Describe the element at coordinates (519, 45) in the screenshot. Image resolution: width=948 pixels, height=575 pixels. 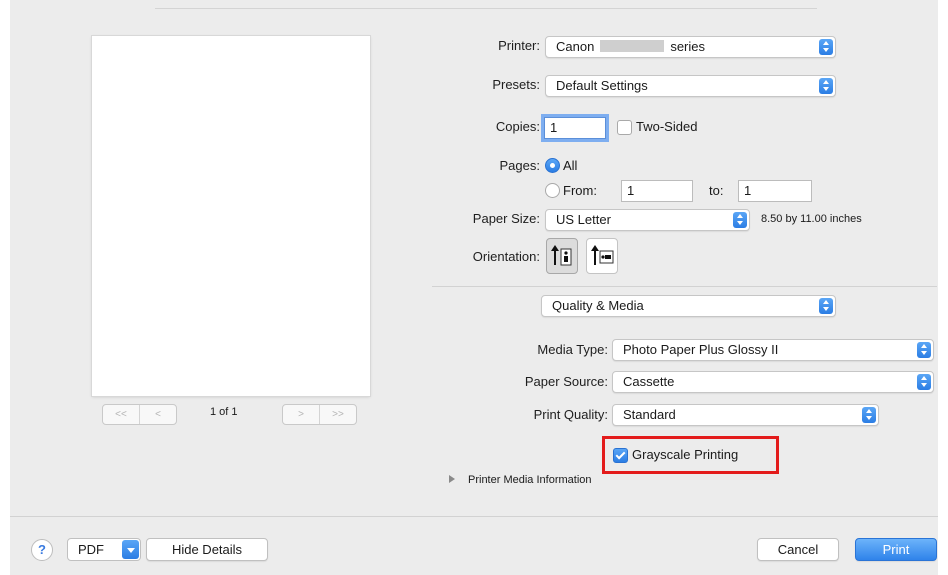
I see `printer-label: Printer:` at that location.